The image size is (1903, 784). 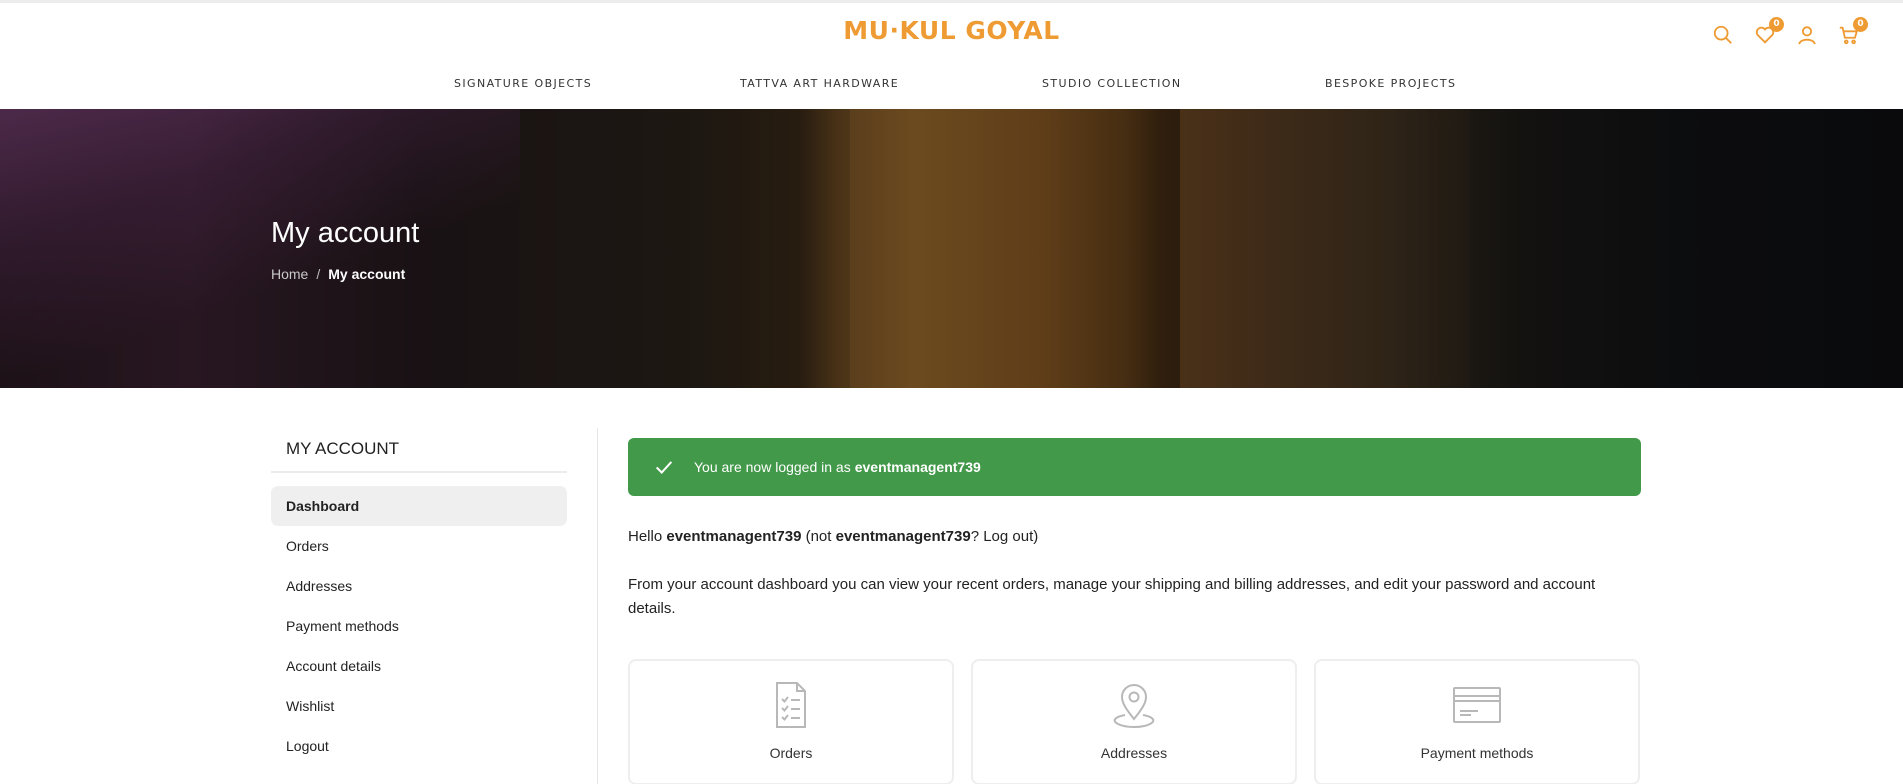 What do you see at coordinates (1134, 467) in the screenshot?
I see `login-success-notice: You are now logged in as eventmanagent739` at bounding box center [1134, 467].